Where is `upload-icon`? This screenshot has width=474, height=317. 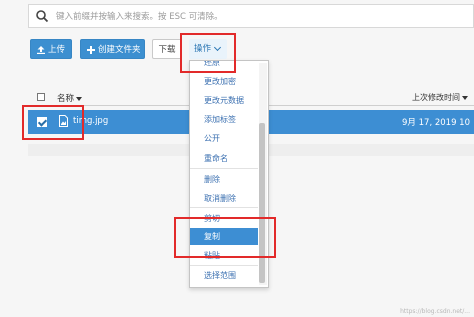 upload-icon is located at coordinates (41, 50).